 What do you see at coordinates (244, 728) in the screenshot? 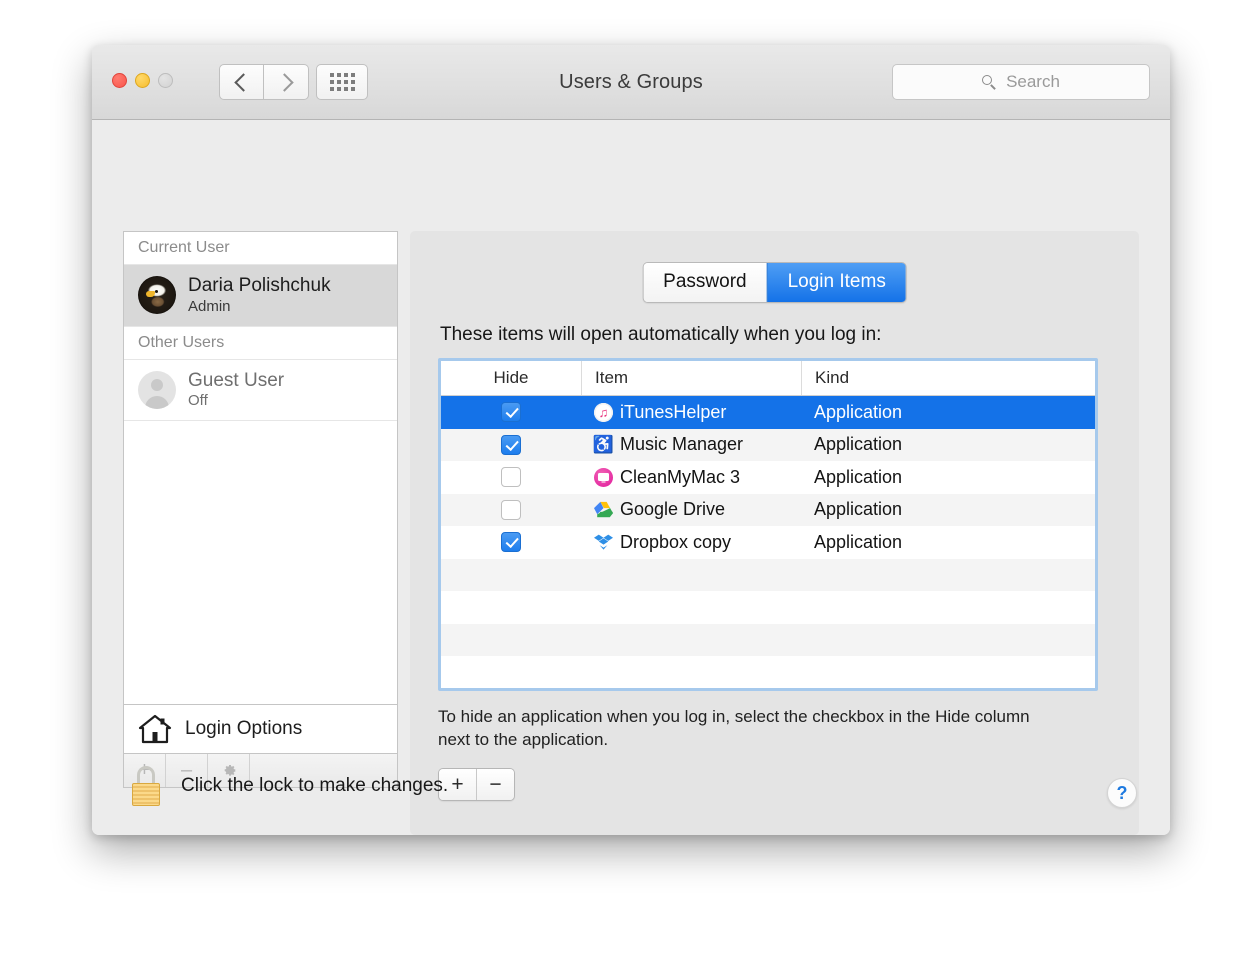
I see `login-options-label: Login Options` at bounding box center [244, 728].